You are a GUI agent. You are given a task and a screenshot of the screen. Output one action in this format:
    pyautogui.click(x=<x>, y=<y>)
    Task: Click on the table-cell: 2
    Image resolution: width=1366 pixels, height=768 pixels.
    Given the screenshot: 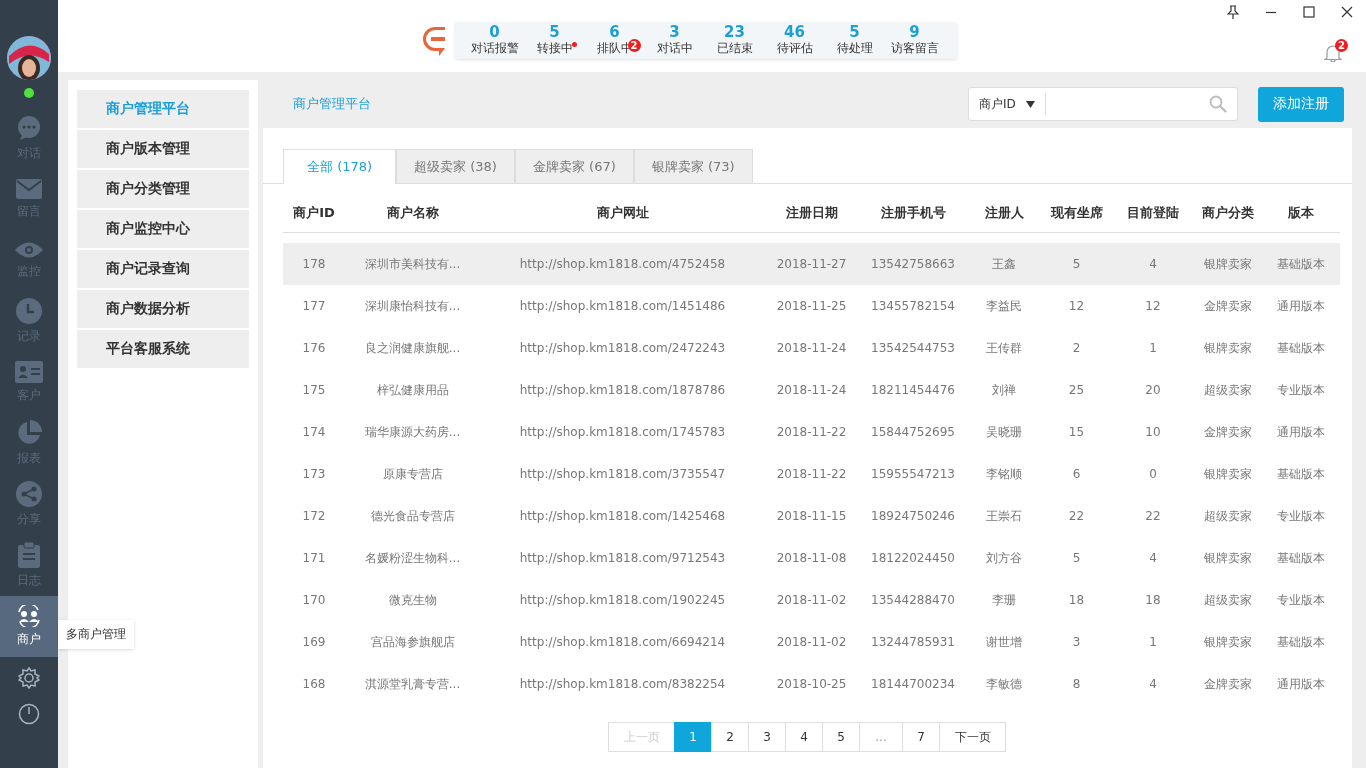 What is the action you would take?
    pyautogui.click(x=1076, y=348)
    